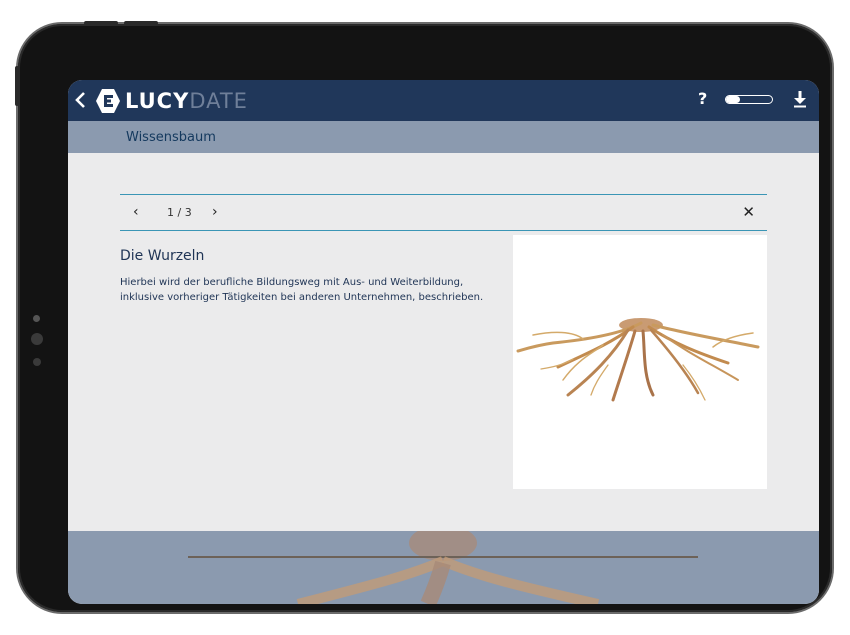 Image resolution: width=850 pixels, height=635 pixels. I want to click on tablet-side-button, so click(17, 86).